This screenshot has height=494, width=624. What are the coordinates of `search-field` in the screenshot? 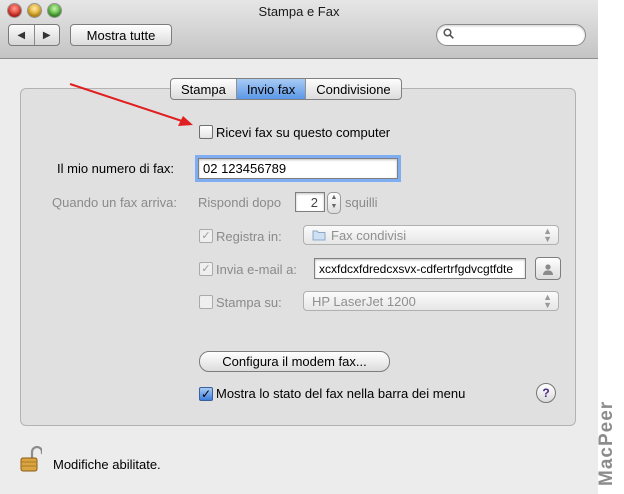 It's located at (511, 35).